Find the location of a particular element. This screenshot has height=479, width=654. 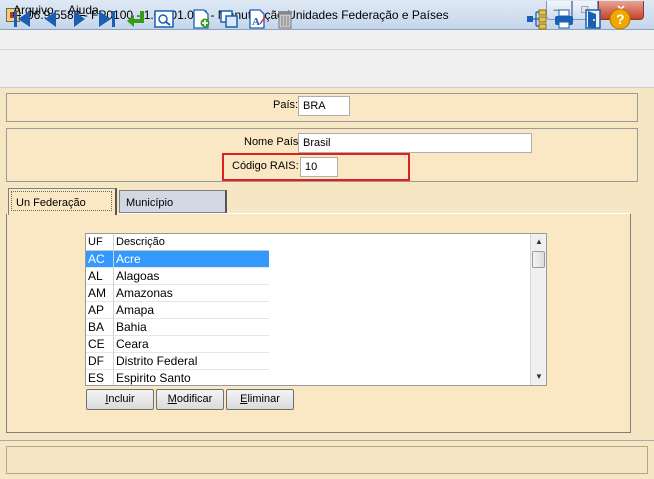

nome-pais-label: Nome País: is located at coordinates (273, 142).